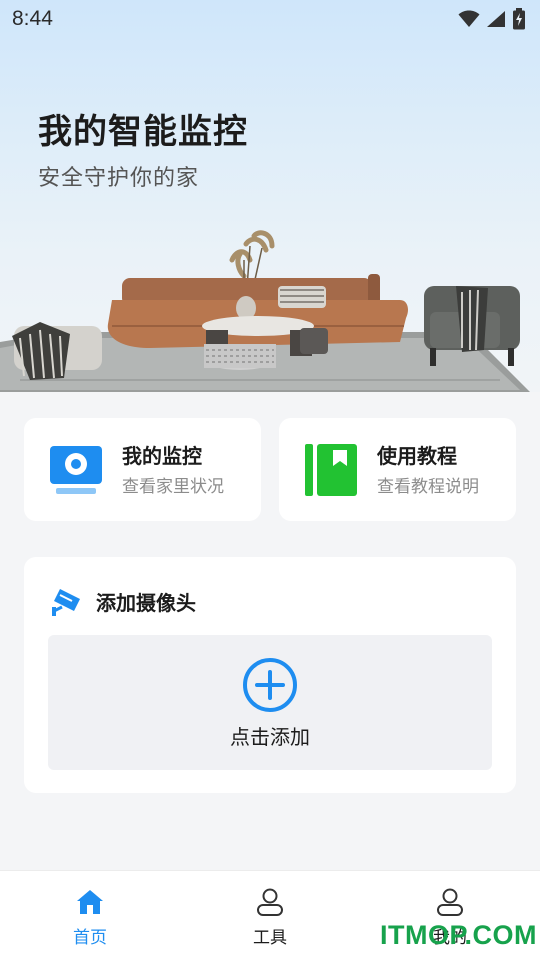 Image resolution: width=540 pixels, height=960 pixels. I want to click on nav-item-tools: 工具, so click(270, 915).